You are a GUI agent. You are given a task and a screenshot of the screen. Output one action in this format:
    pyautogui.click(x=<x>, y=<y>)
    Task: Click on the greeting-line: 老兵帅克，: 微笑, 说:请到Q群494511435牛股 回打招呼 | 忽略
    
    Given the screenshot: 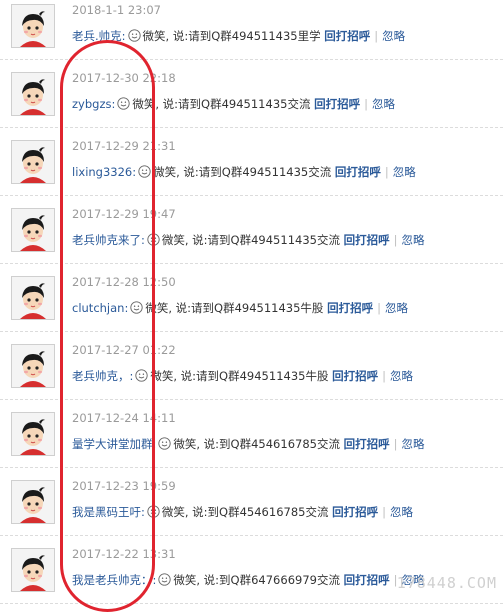 What is the action you would take?
    pyautogui.click(x=242, y=376)
    